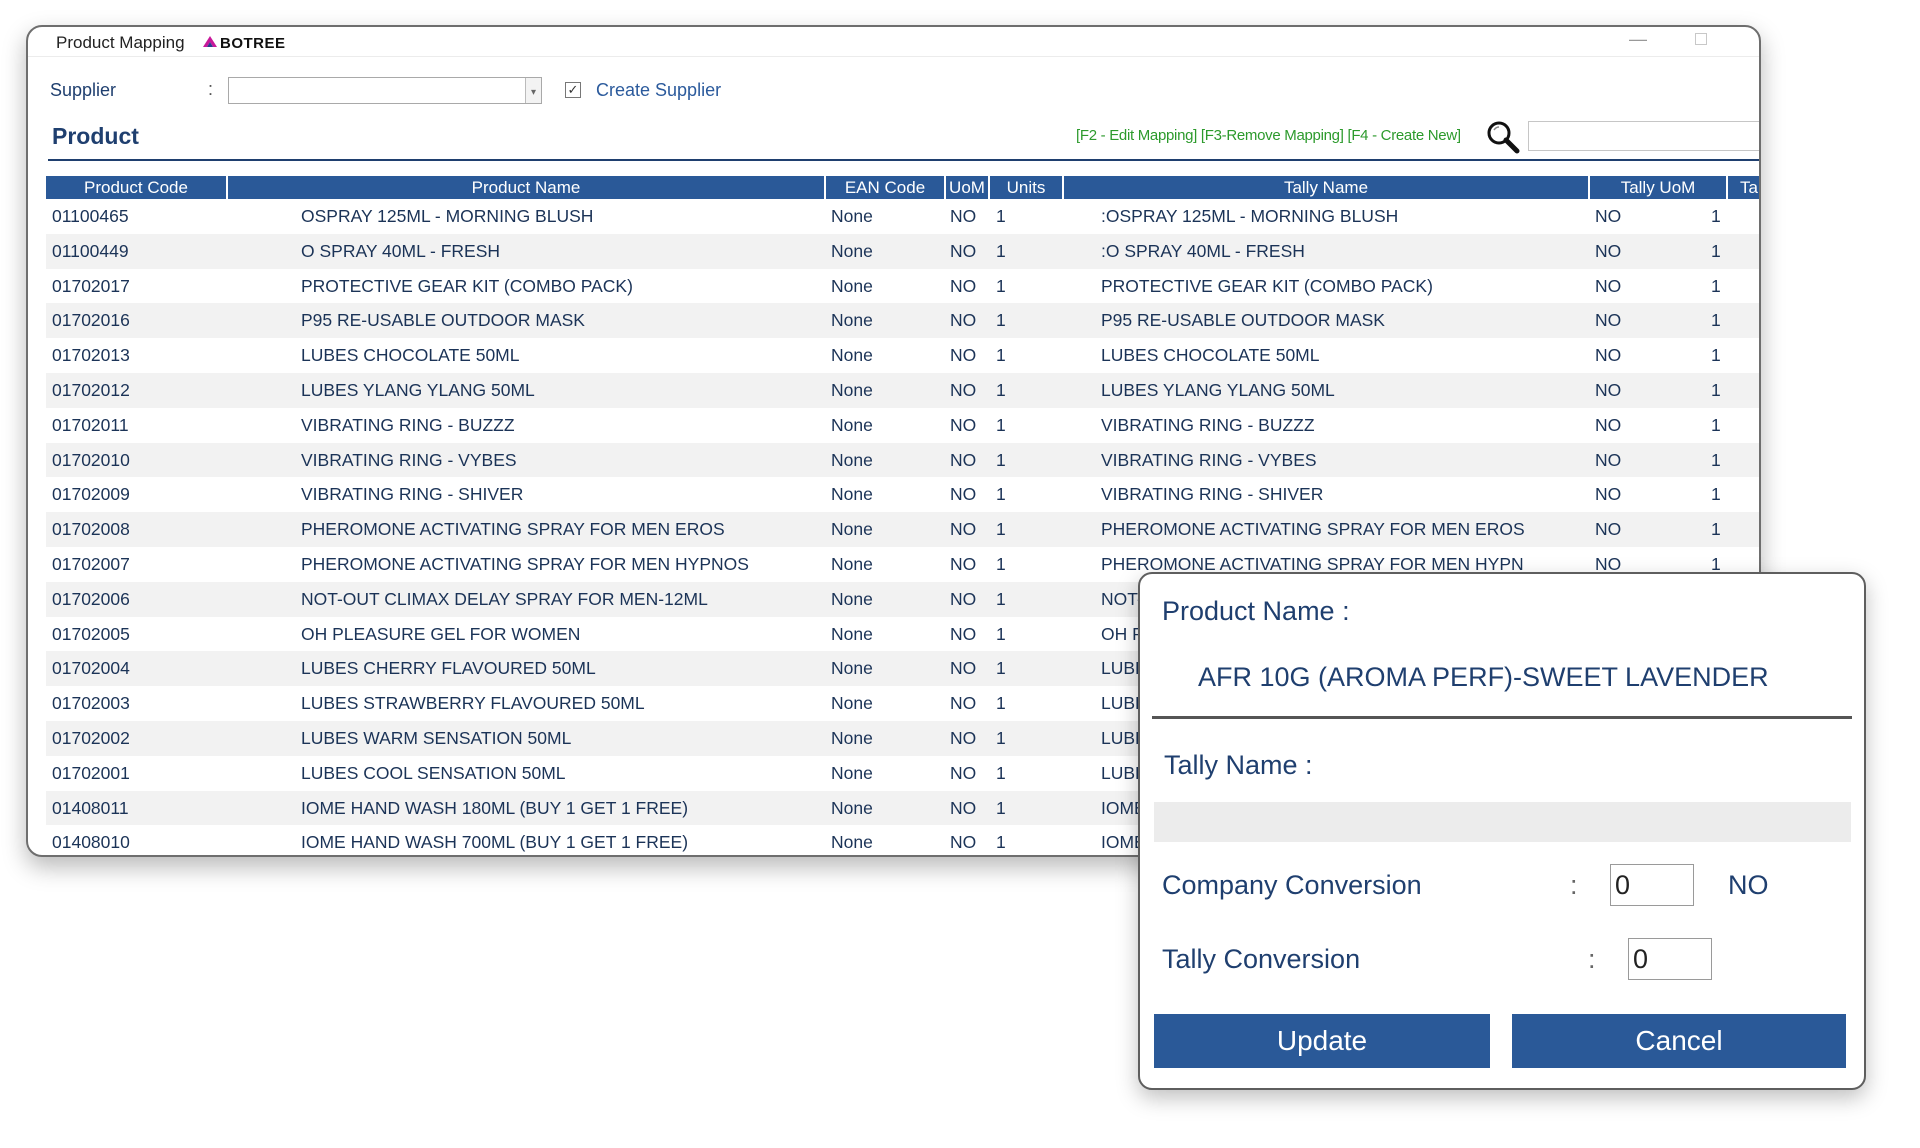 The width and height of the screenshot is (1920, 1148). What do you see at coordinates (1027, 187) in the screenshot?
I see `column-header-units: Units` at bounding box center [1027, 187].